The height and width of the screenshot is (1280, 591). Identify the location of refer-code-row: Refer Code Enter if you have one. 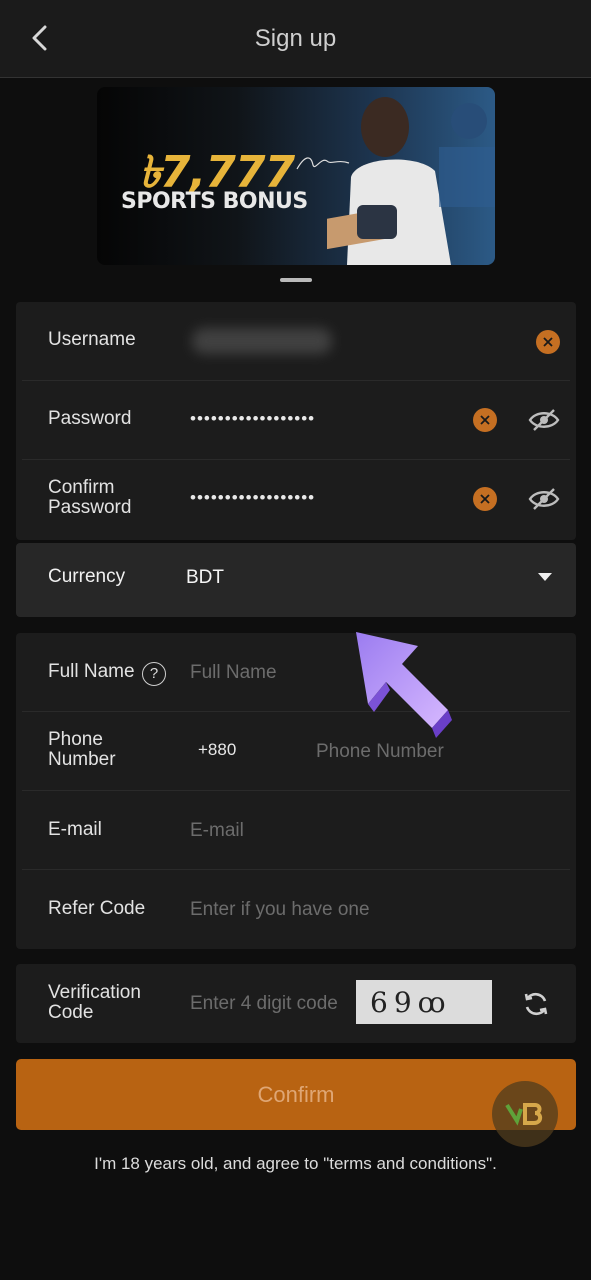
(296, 909).